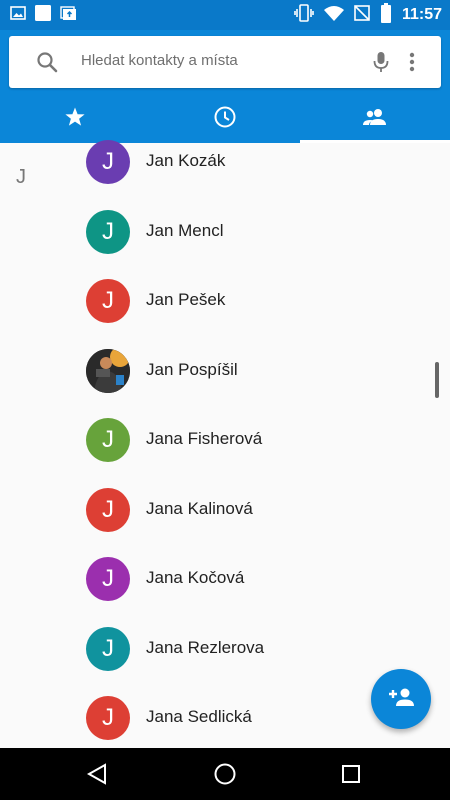 This screenshot has height=800, width=450. What do you see at coordinates (304, 15) in the screenshot?
I see `vibrate-icon` at bounding box center [304, 15].